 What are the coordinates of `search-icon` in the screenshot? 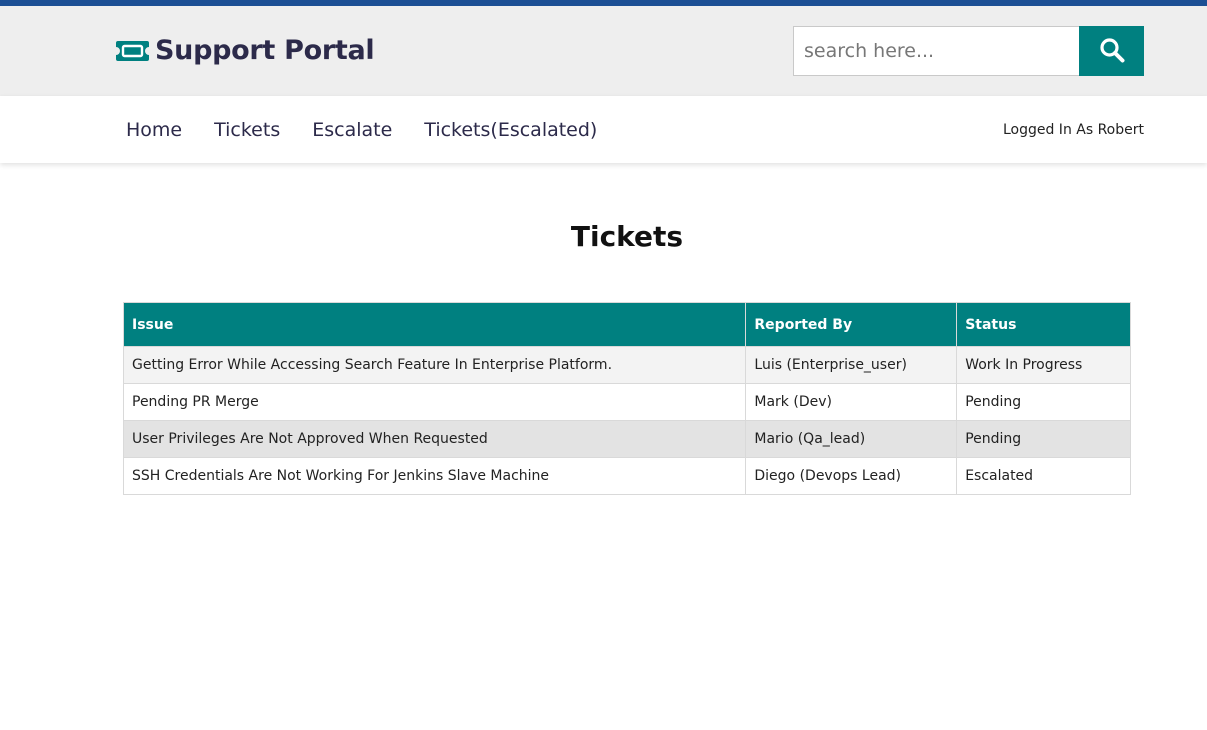 It's located at (1112, 51).